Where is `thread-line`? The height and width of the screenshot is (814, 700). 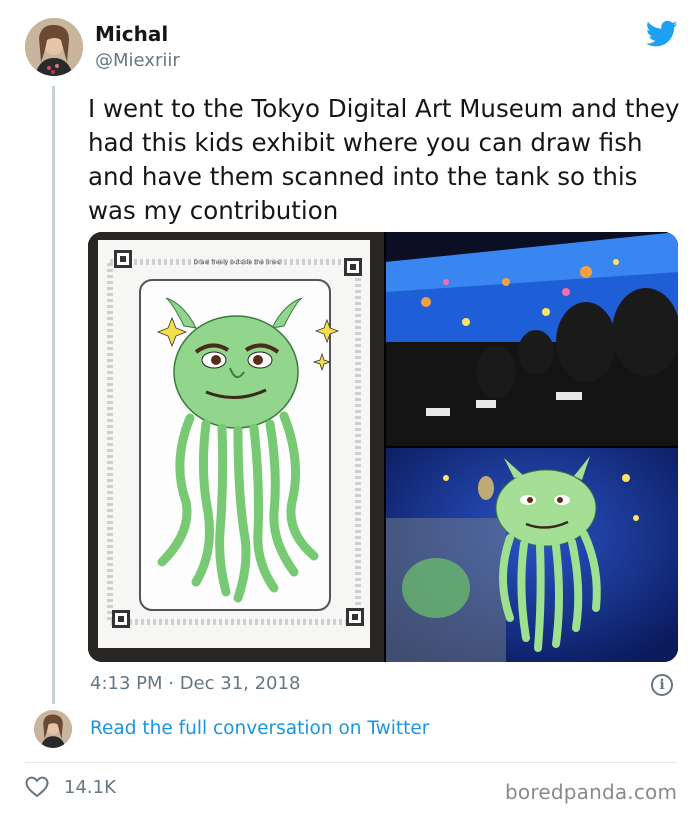
thread-line is located at coordinates (53, 395).